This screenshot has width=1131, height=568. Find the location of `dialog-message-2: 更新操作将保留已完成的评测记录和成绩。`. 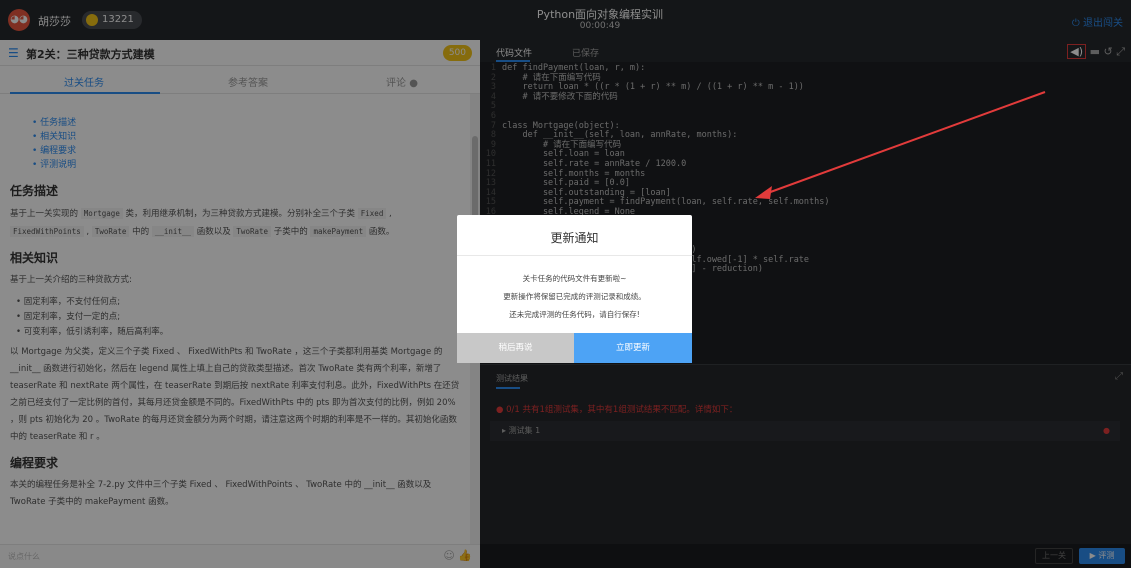

dialog-message-2: 更新操作将保留已完成的评测记录和成绩。 is located at coordinates (574, 296).